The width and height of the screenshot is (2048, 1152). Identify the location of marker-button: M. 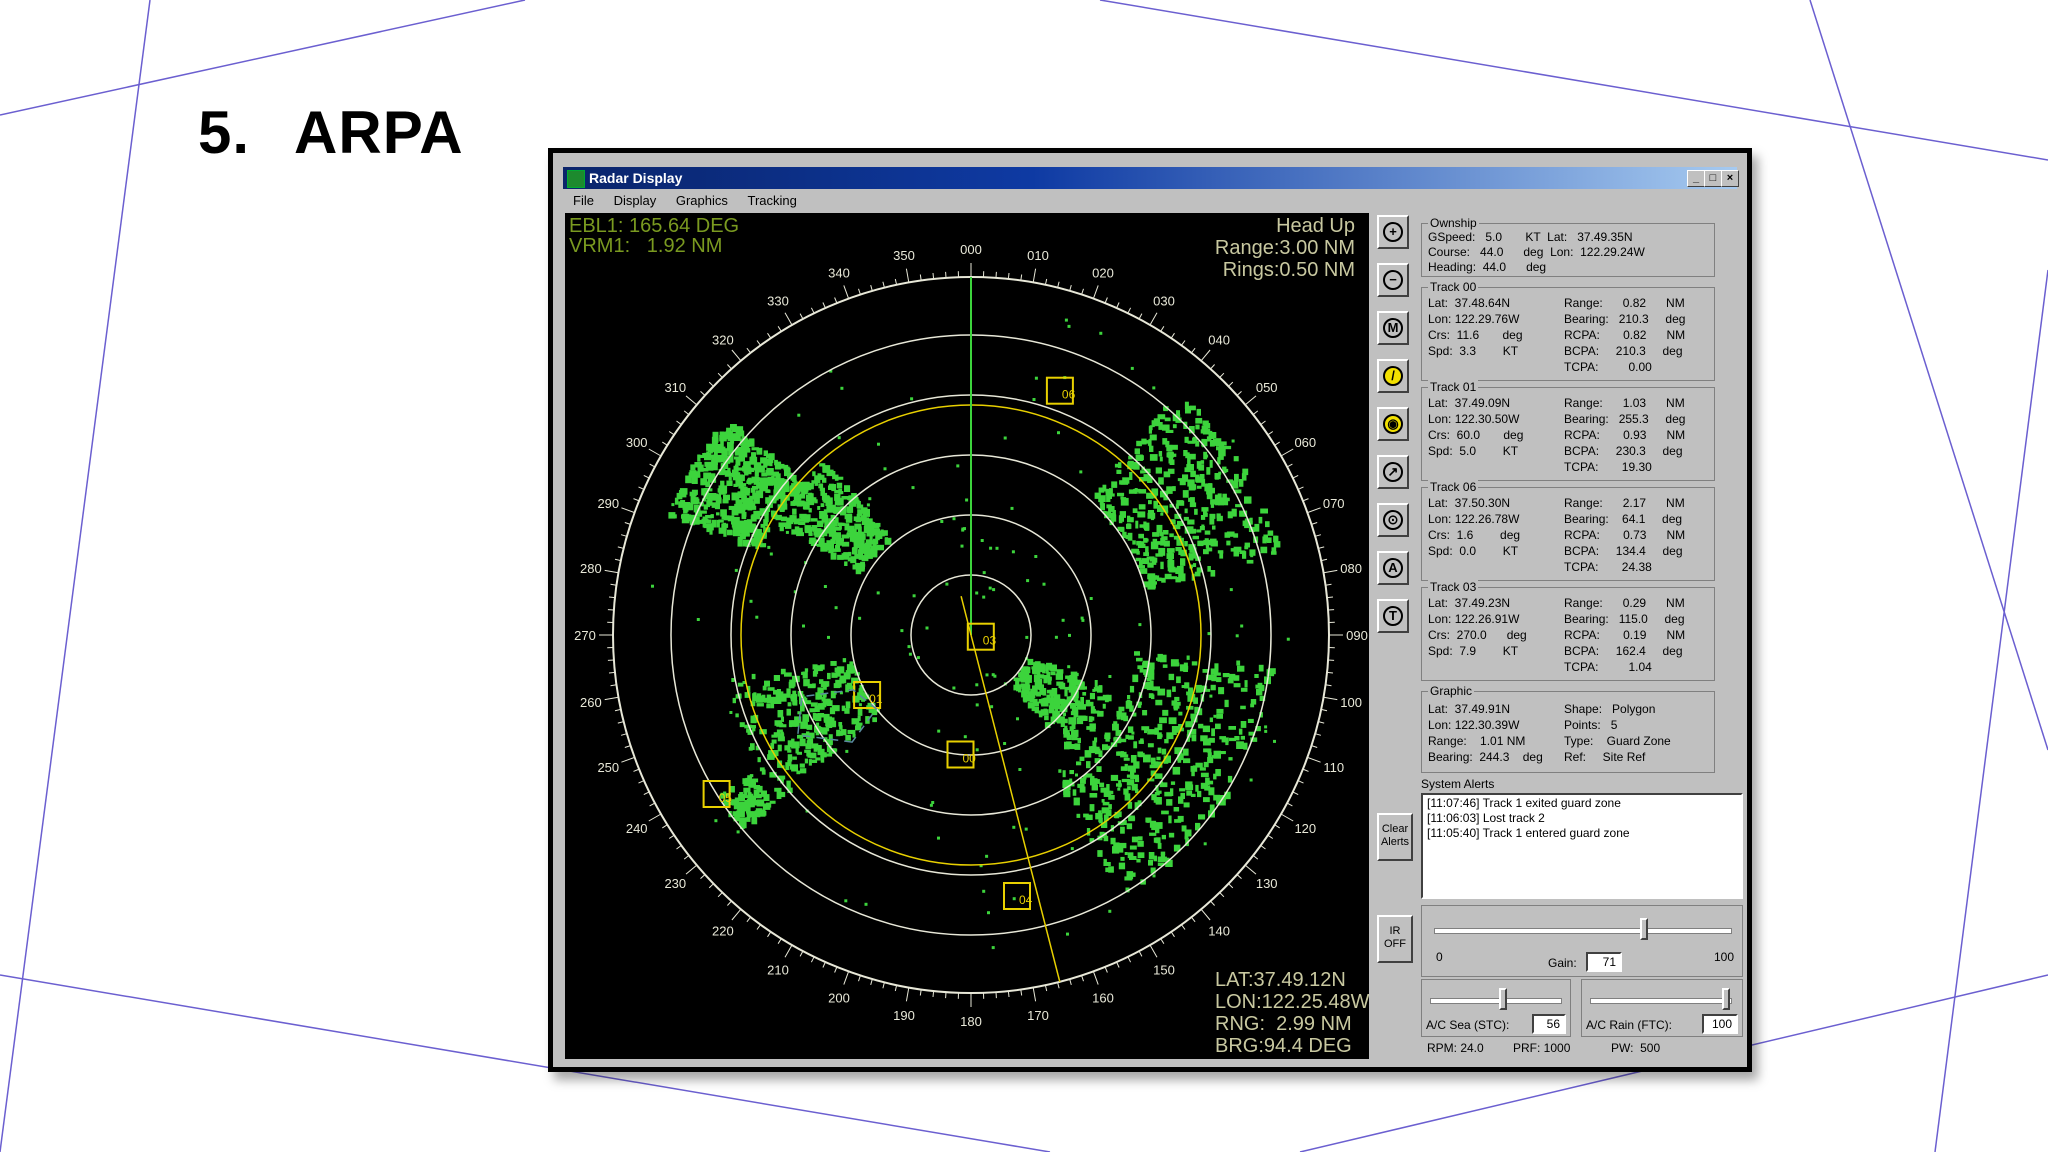
(1393, 328).